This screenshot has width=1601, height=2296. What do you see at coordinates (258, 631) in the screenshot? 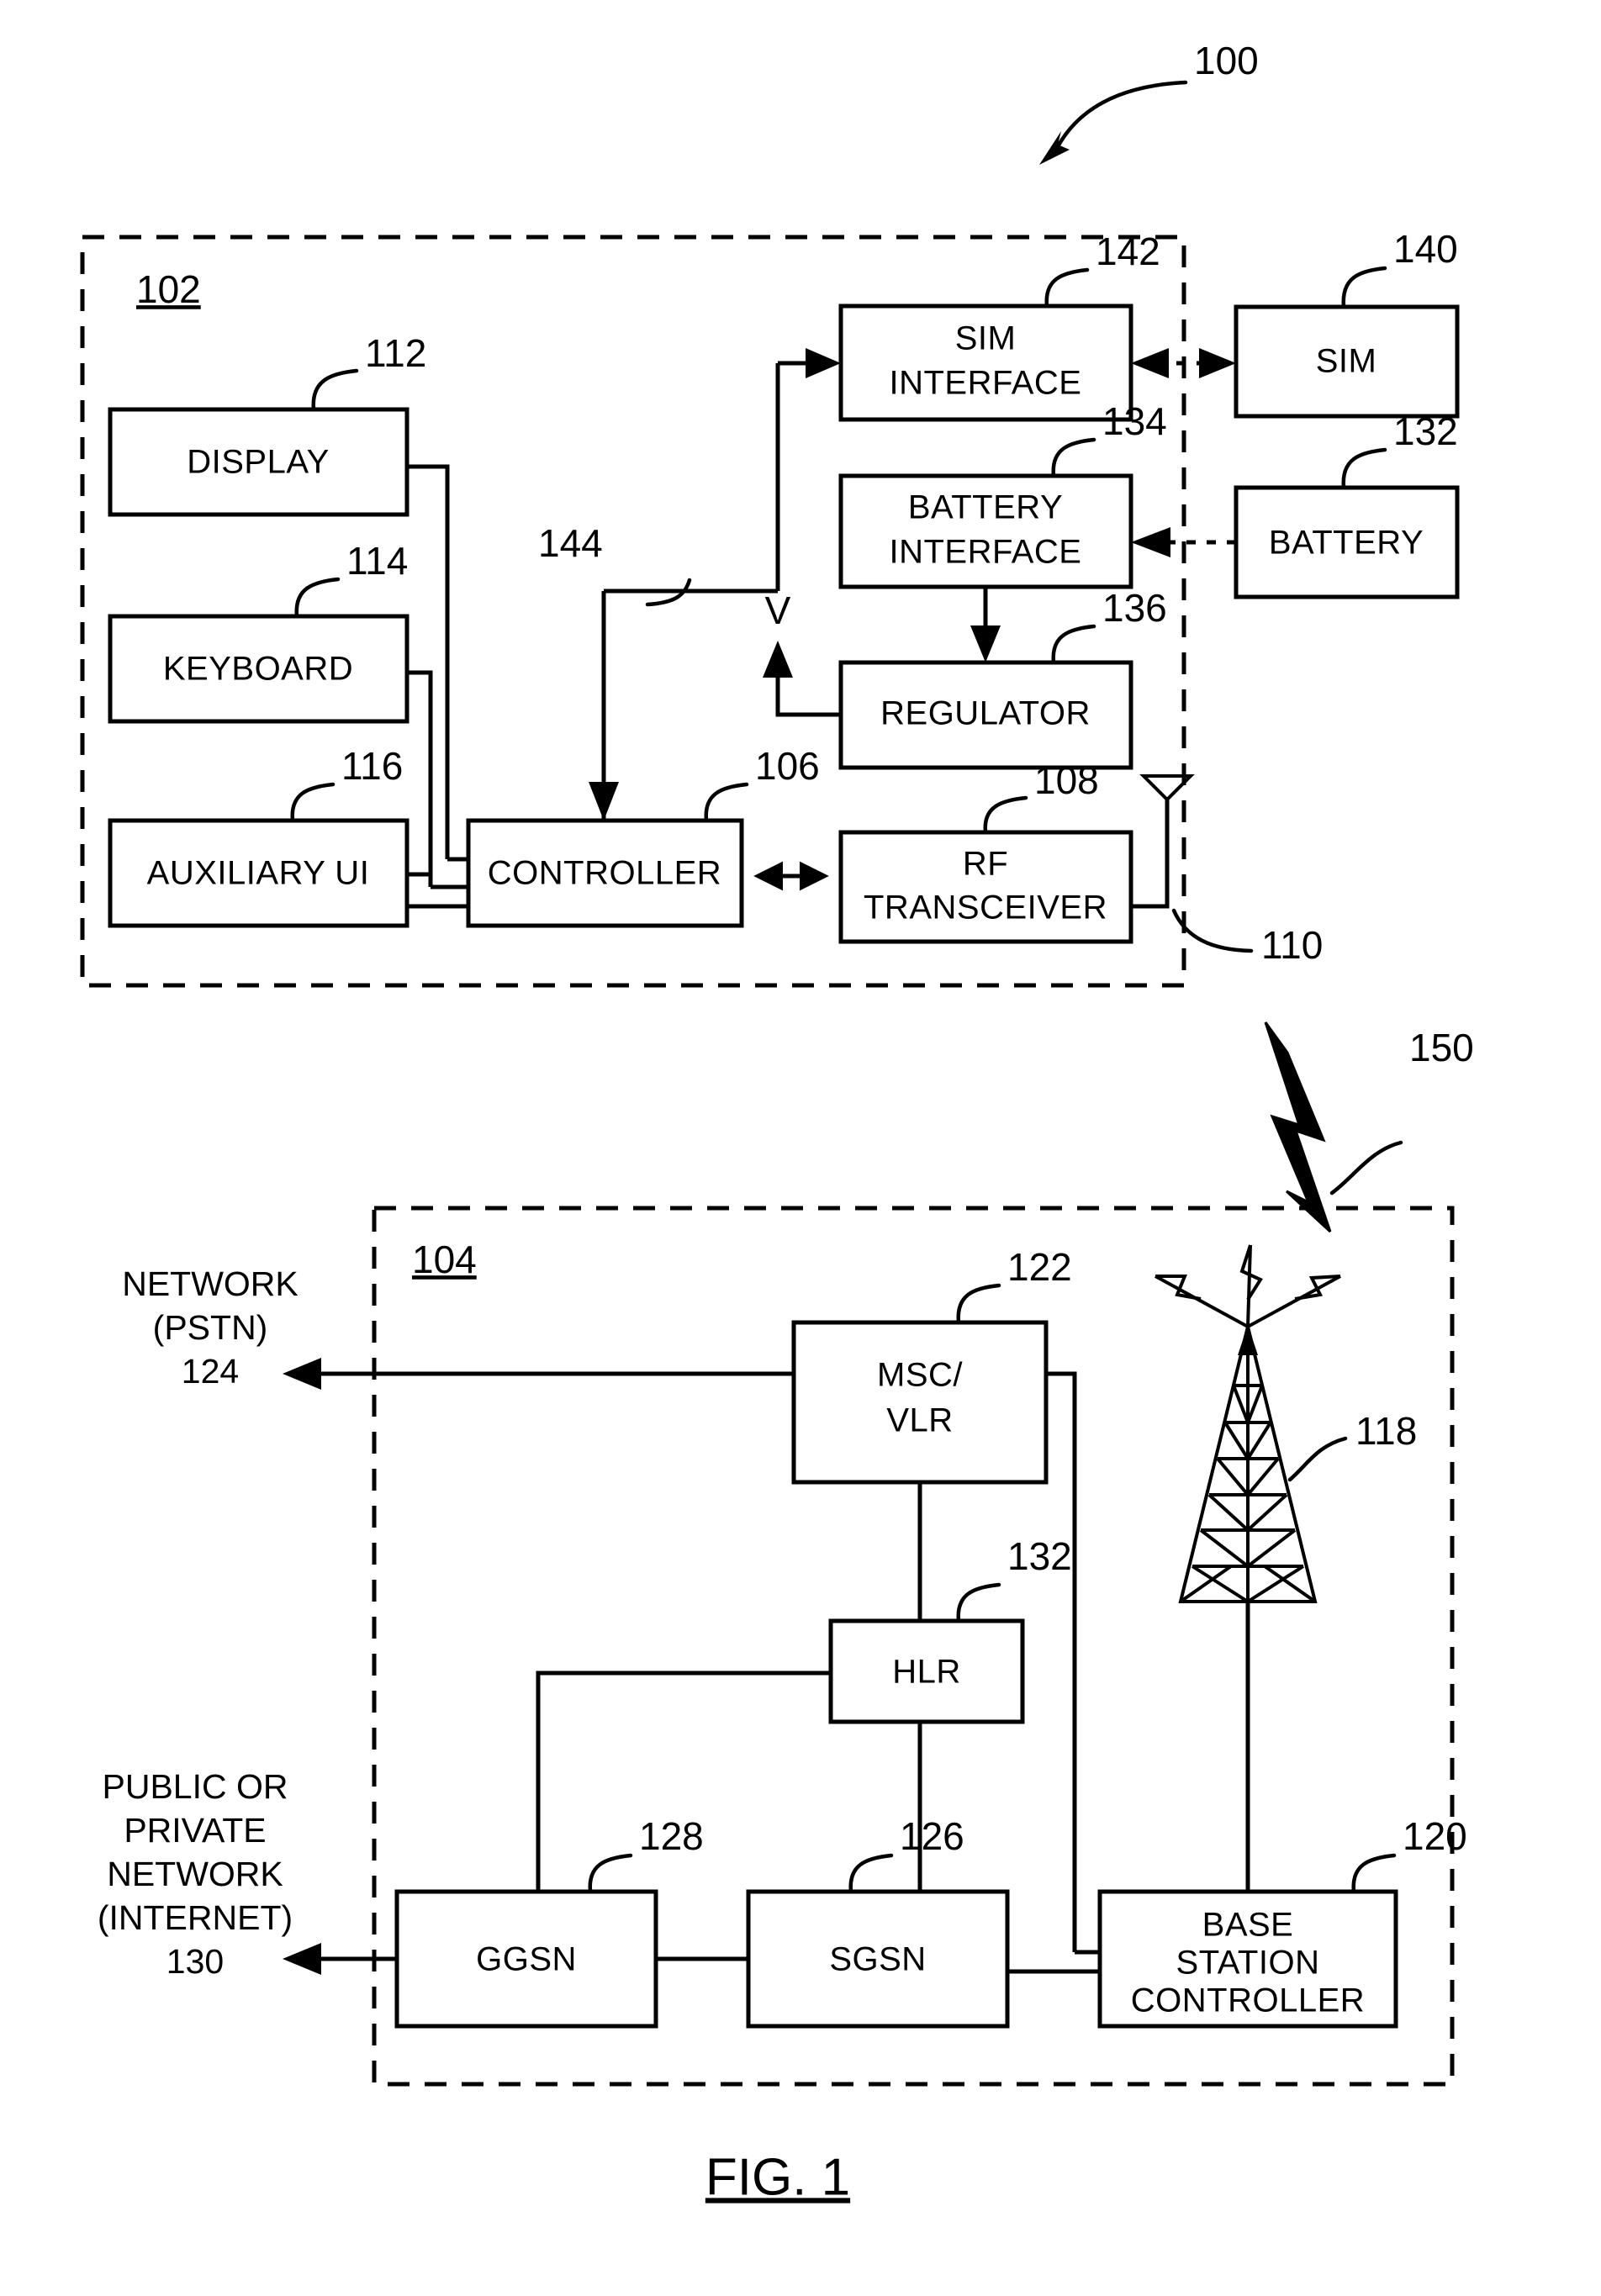
I see `block-keyboard: KEYBOARD 114` at bounding box center [258, 631].